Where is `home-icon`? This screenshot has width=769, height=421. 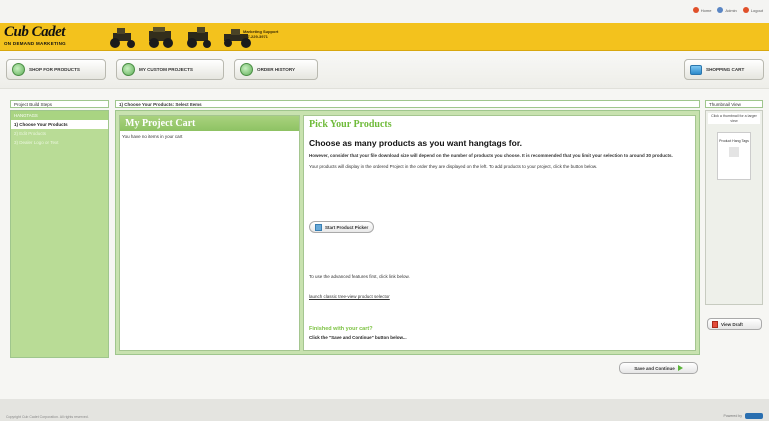
home-icon is located at coordinates (695, 10).